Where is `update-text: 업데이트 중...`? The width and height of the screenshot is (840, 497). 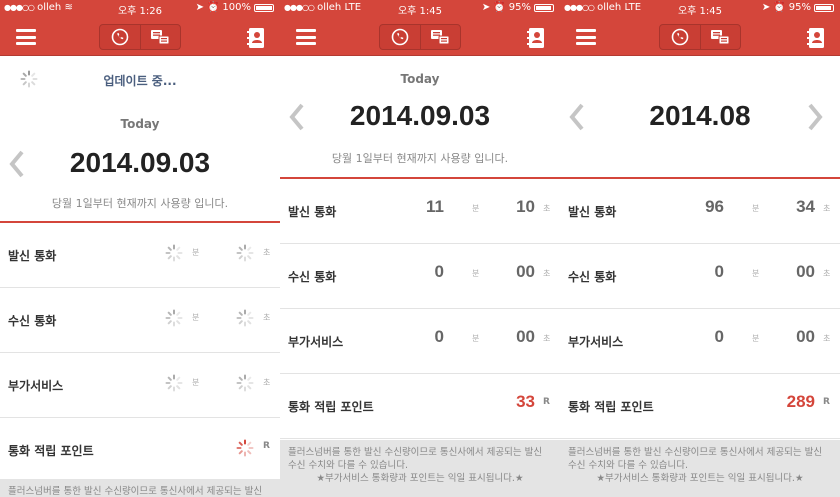 update-text: 업데이트 중... is located at coordinates (140, 81).